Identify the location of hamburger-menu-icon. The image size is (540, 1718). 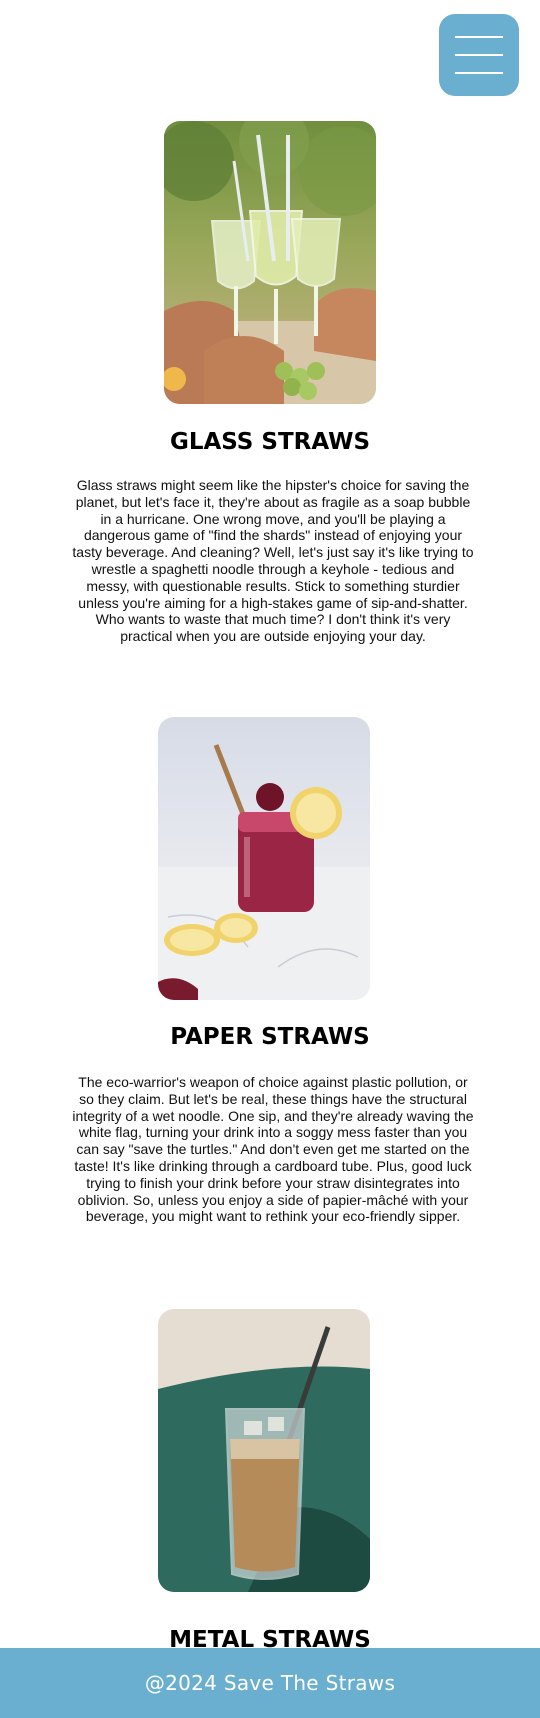
(479, 37).